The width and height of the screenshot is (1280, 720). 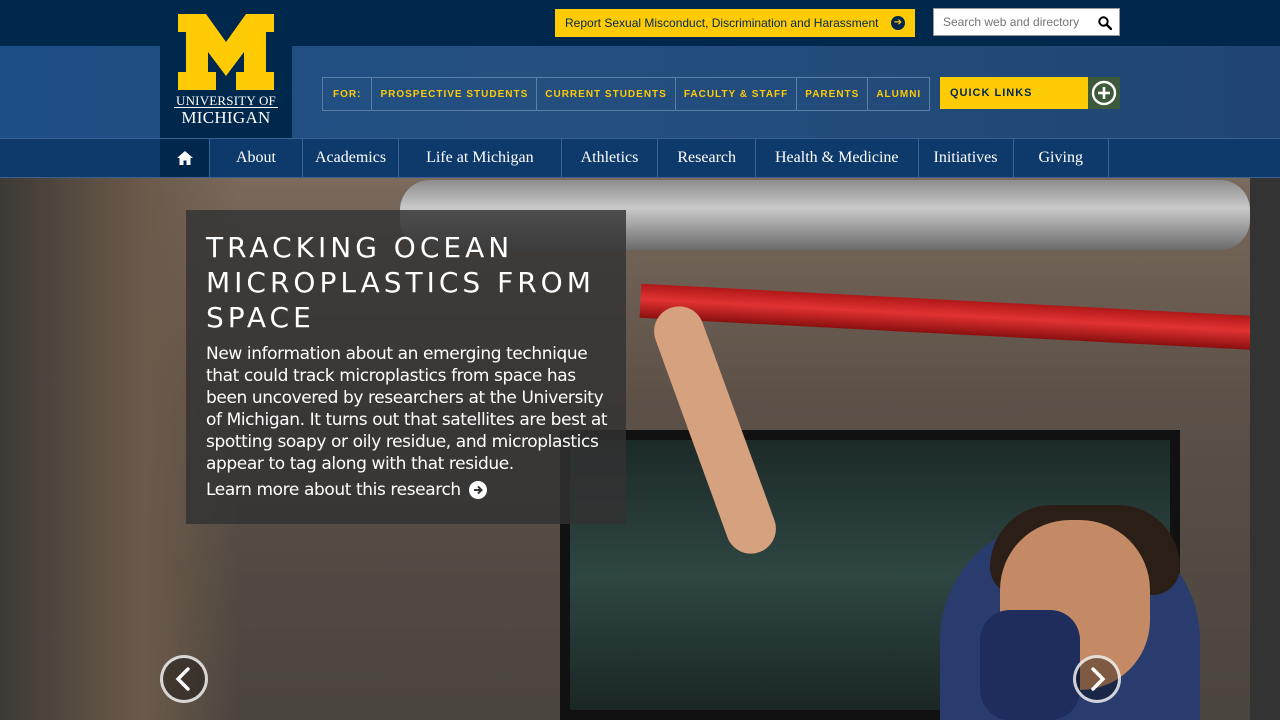 I want to click on audience-prospective-students: PROSPECTIVE STUDENTS, so click(x=455, y=94).